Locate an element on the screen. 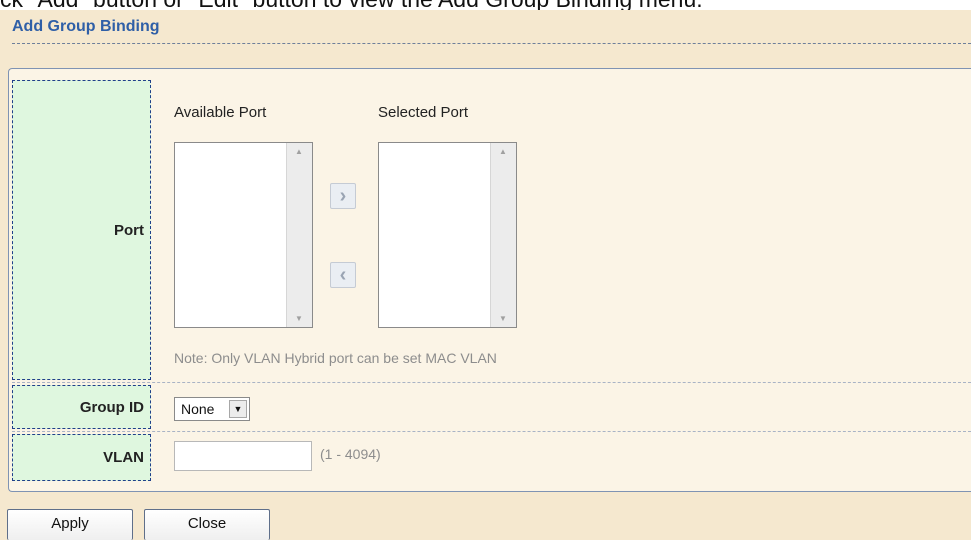  port-label-cell: Port is located at coordinates (81, 230).